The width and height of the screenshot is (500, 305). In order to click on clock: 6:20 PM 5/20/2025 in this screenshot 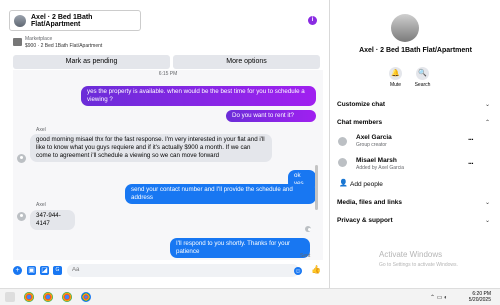, I will do `click(480, 297)`.